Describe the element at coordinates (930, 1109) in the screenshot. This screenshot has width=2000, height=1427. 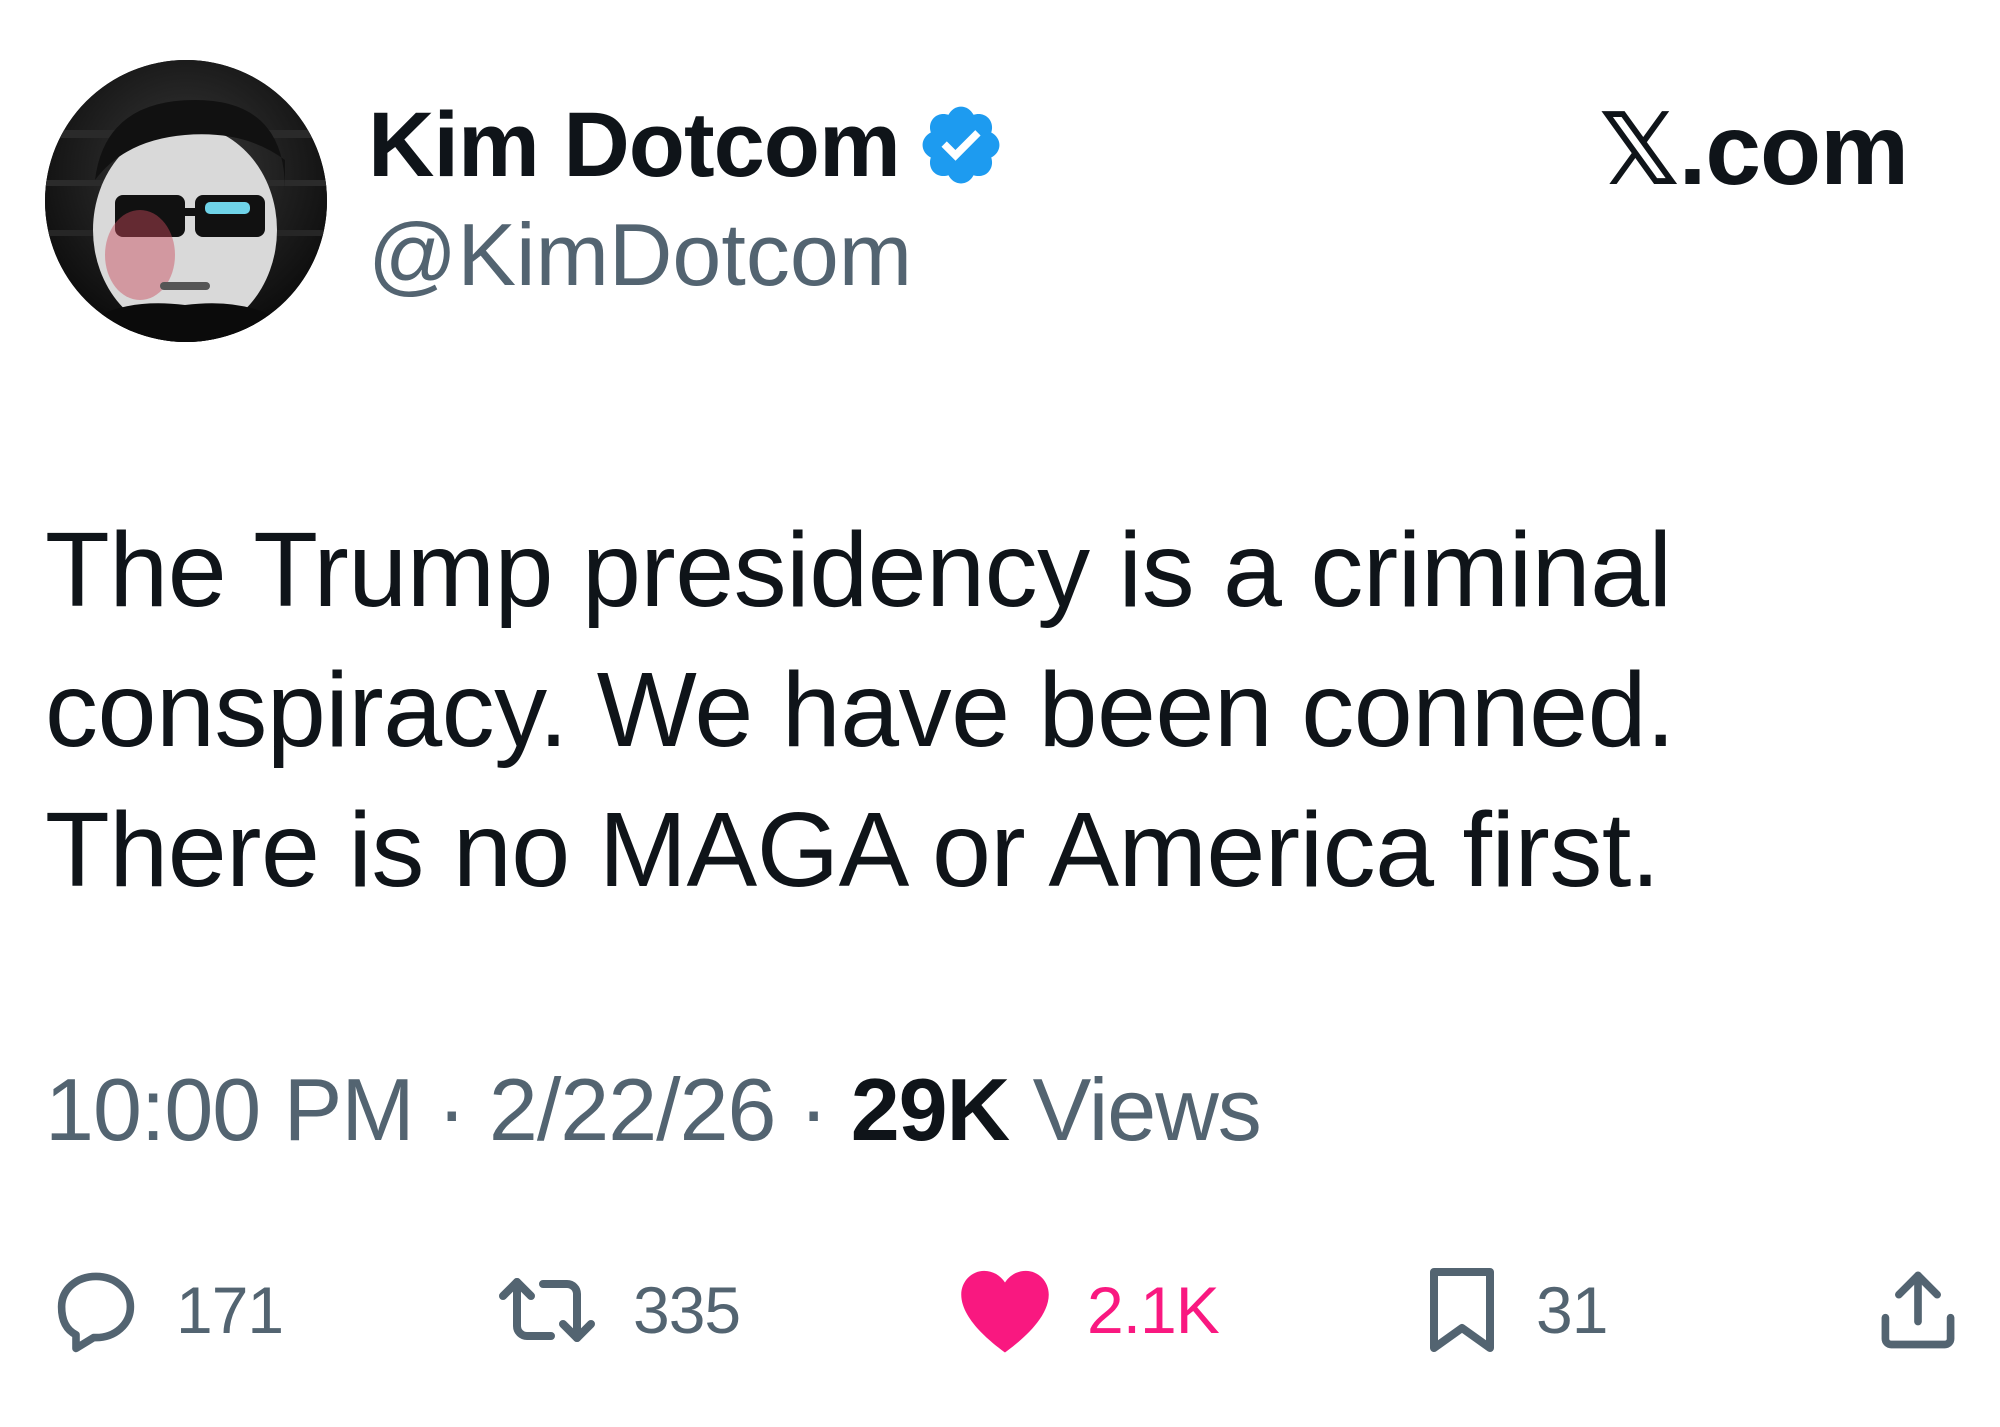
I see `views-count: 29K` at that location.